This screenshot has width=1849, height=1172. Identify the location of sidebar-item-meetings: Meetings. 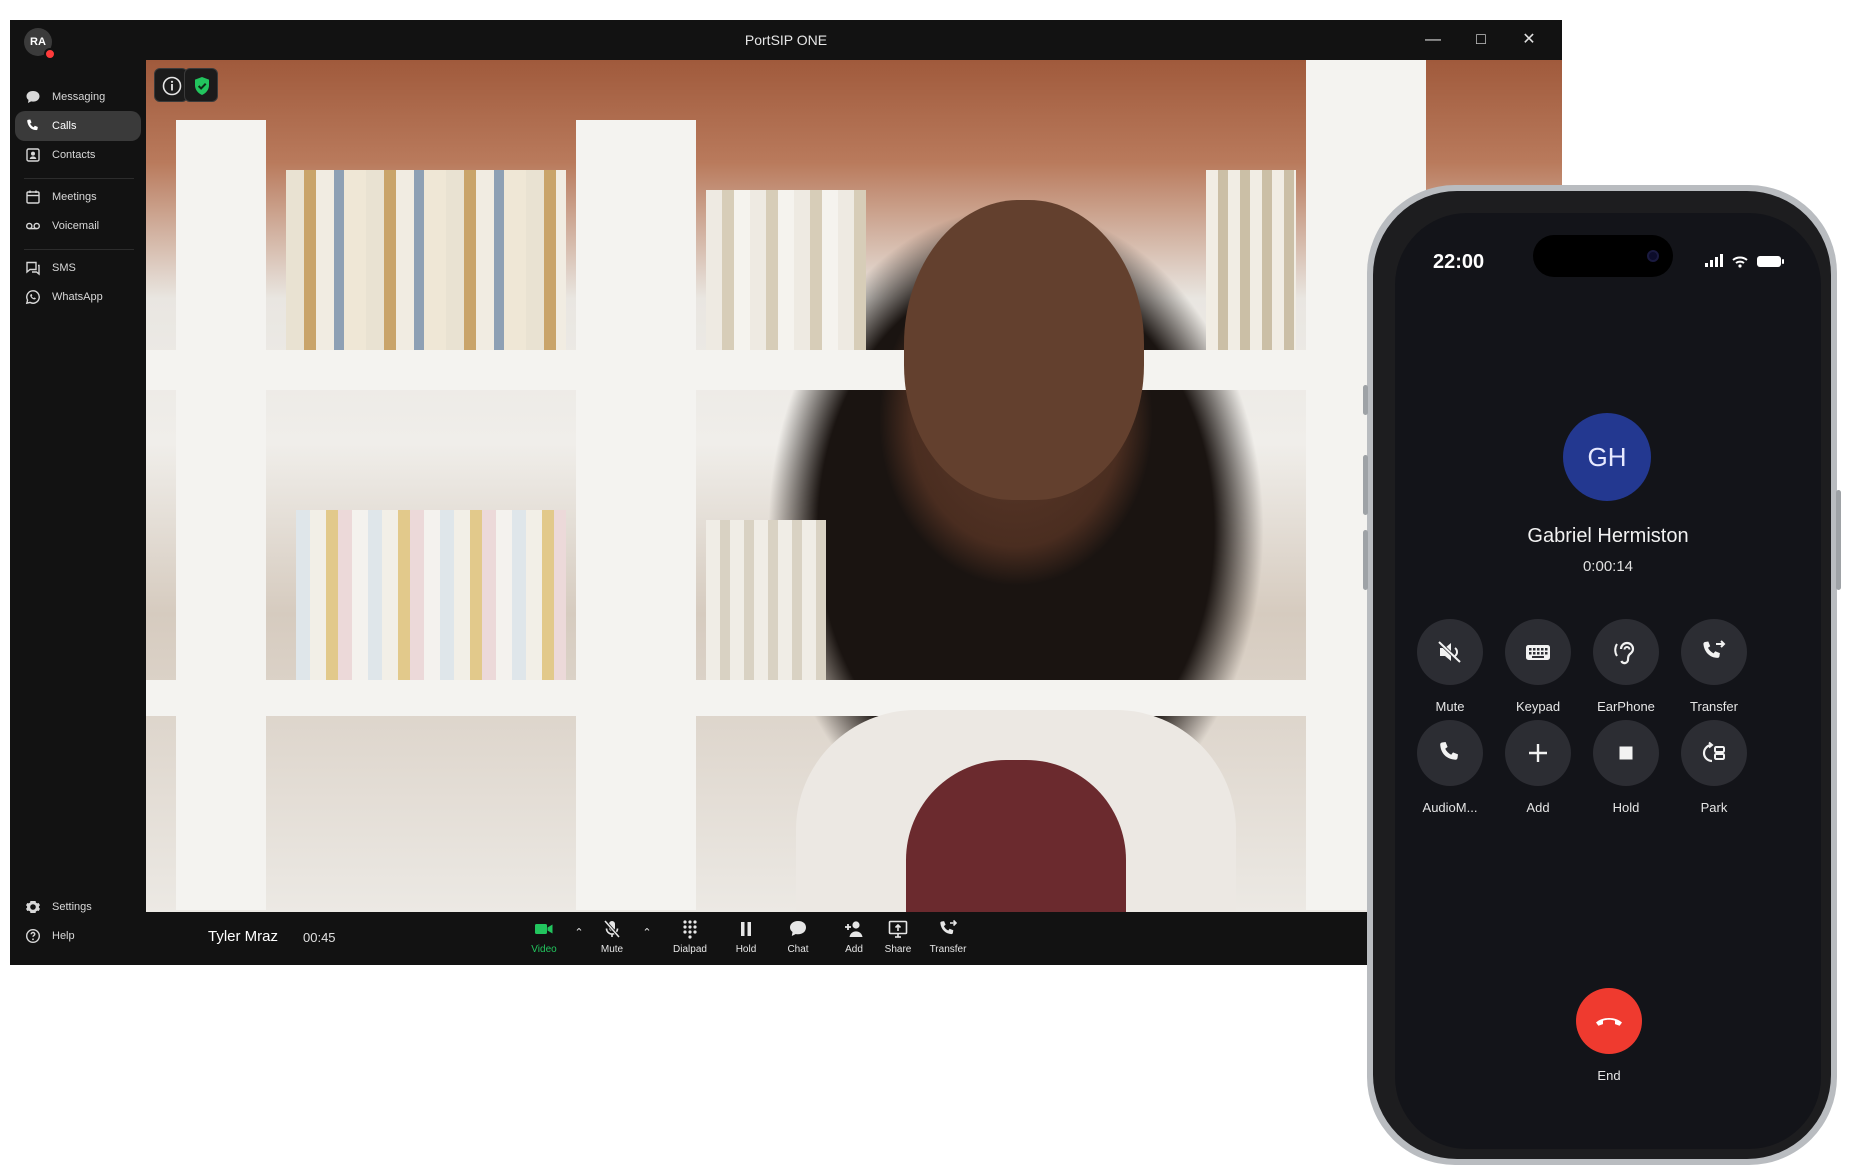
(78, 197).